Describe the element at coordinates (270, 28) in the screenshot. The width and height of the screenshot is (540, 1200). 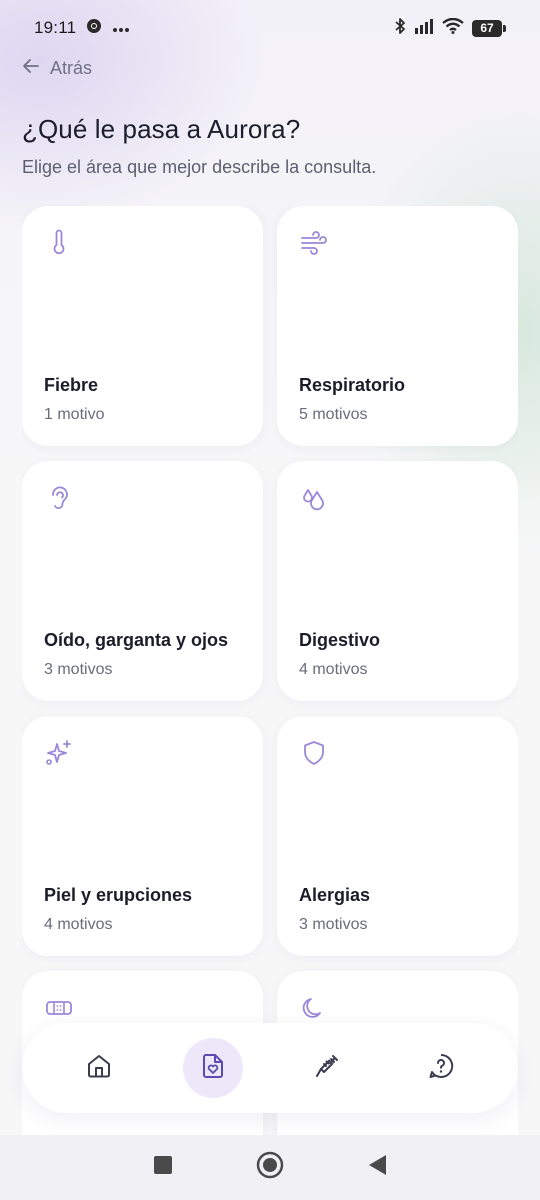
I see `status-bar: 19:11 67` at that location.